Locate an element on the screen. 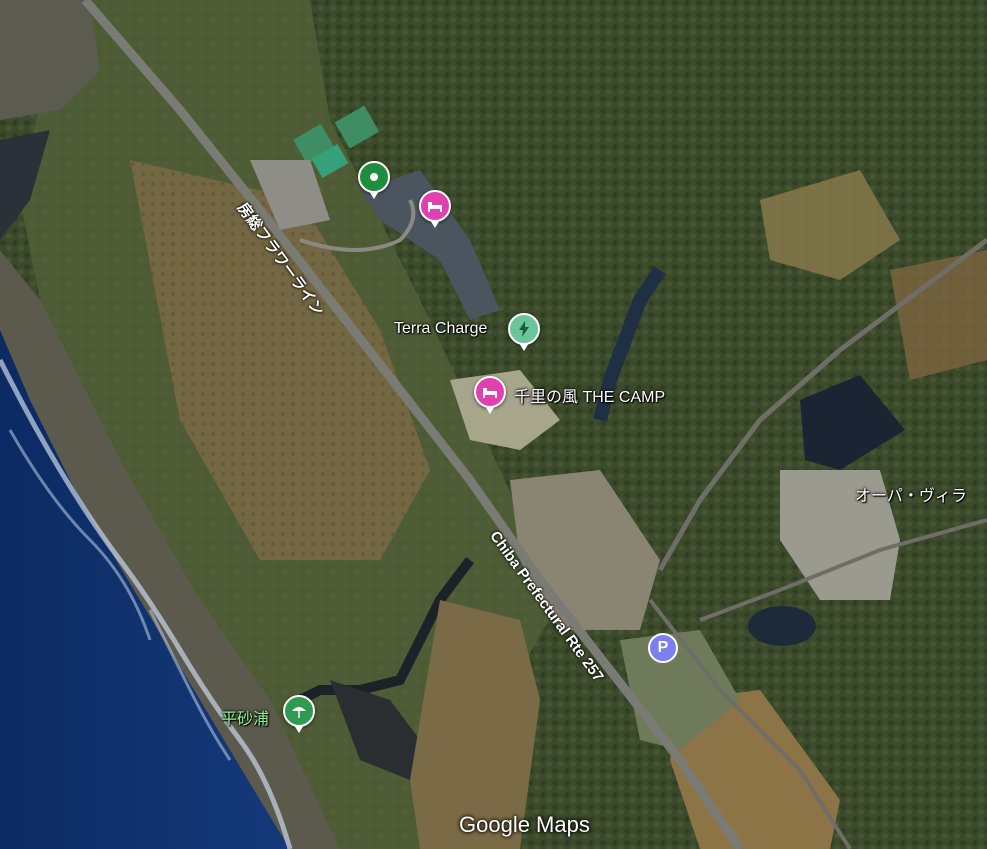 This screenshot has width=987, height=849. hotel-pin-camp is located at coordinates (490, 395).